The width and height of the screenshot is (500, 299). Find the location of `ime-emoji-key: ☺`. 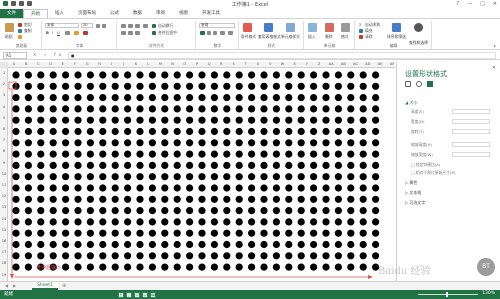

ime-emoji-key: ☺ is located at coordinates (145, 294).